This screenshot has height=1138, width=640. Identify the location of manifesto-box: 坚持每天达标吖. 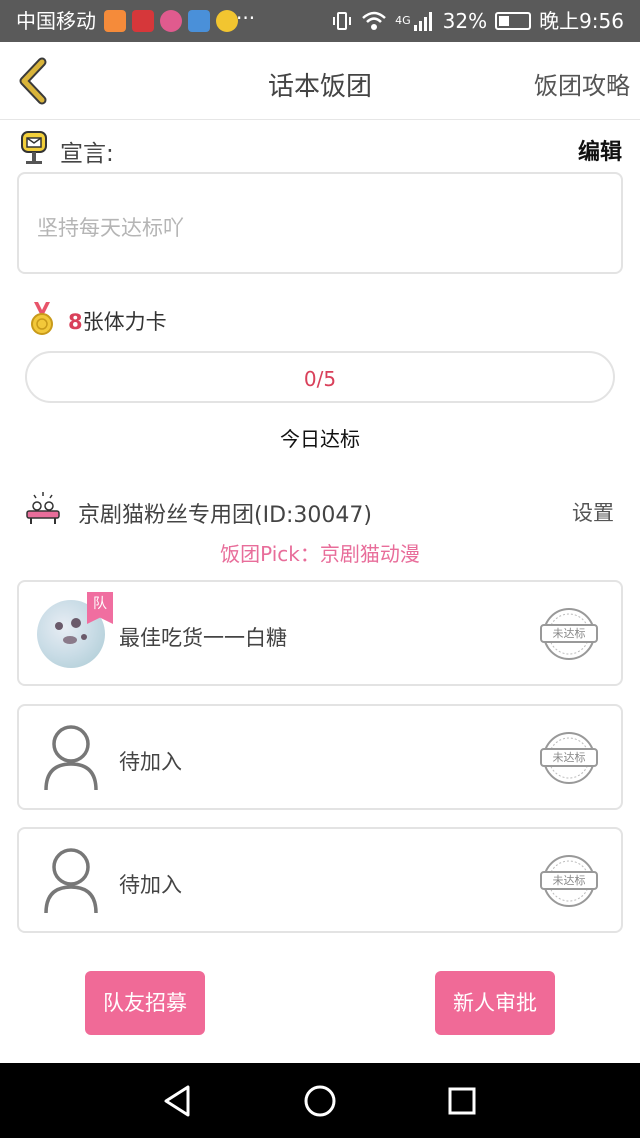
(320, 223).